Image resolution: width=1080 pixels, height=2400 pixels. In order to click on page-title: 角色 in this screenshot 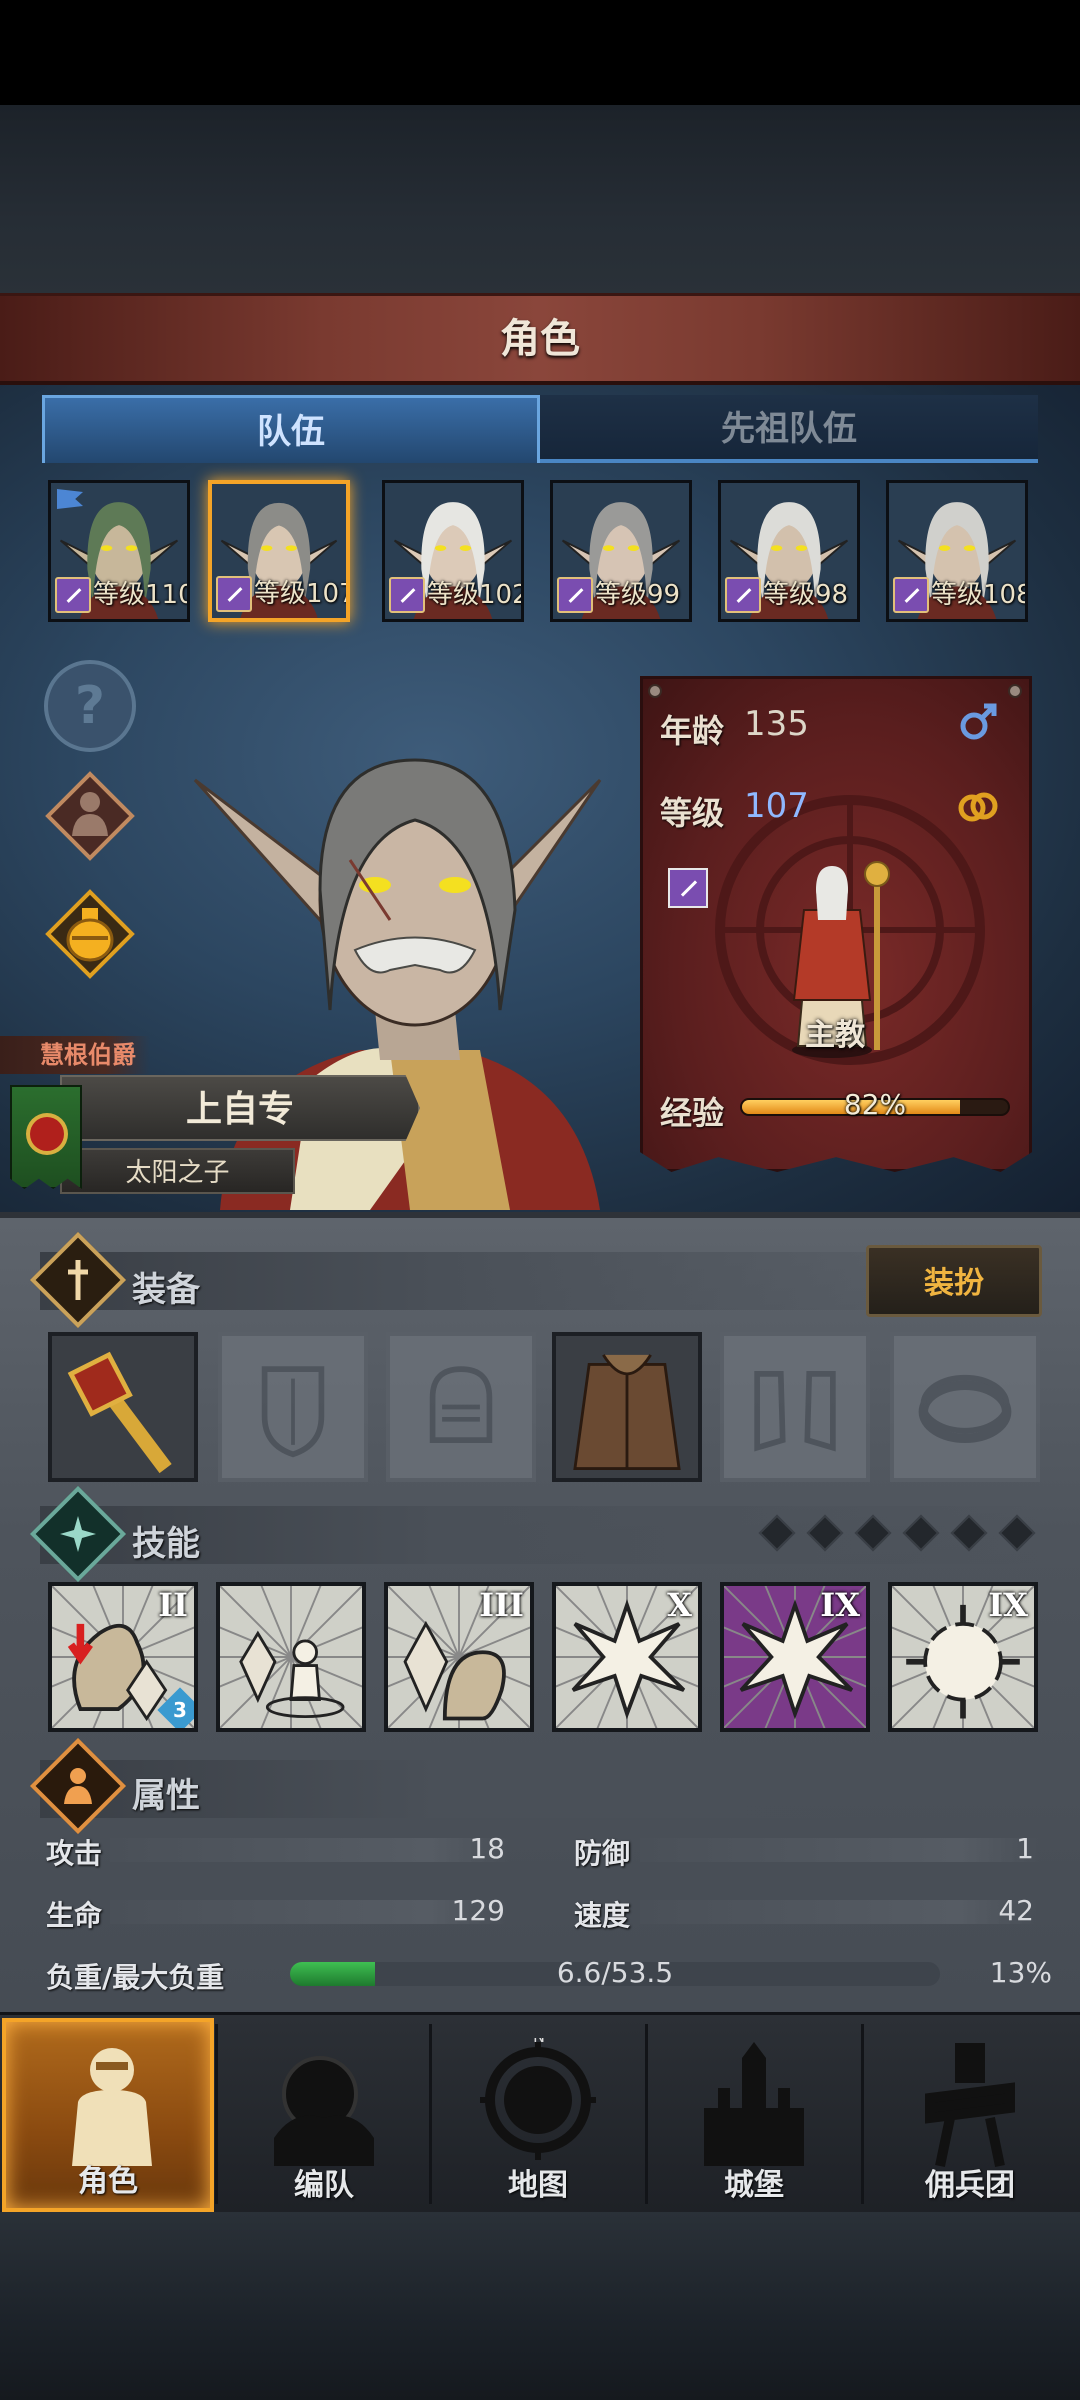, I will do `click(540, 339)`.